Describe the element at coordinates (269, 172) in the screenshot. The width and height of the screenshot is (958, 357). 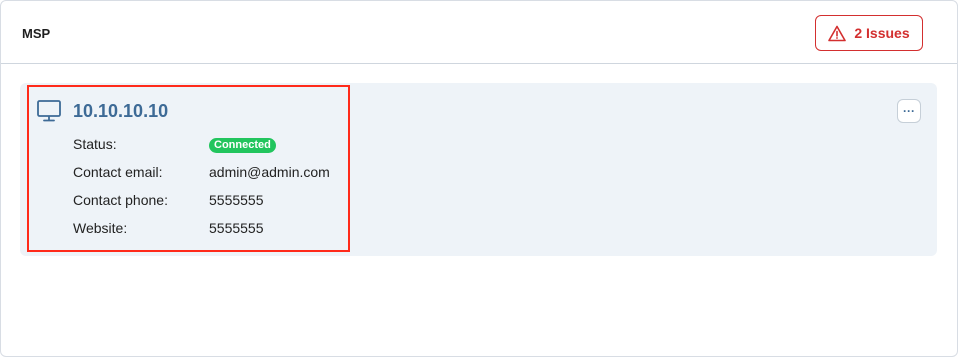
I see `contact-email-value: admin@admin.com` at that location.